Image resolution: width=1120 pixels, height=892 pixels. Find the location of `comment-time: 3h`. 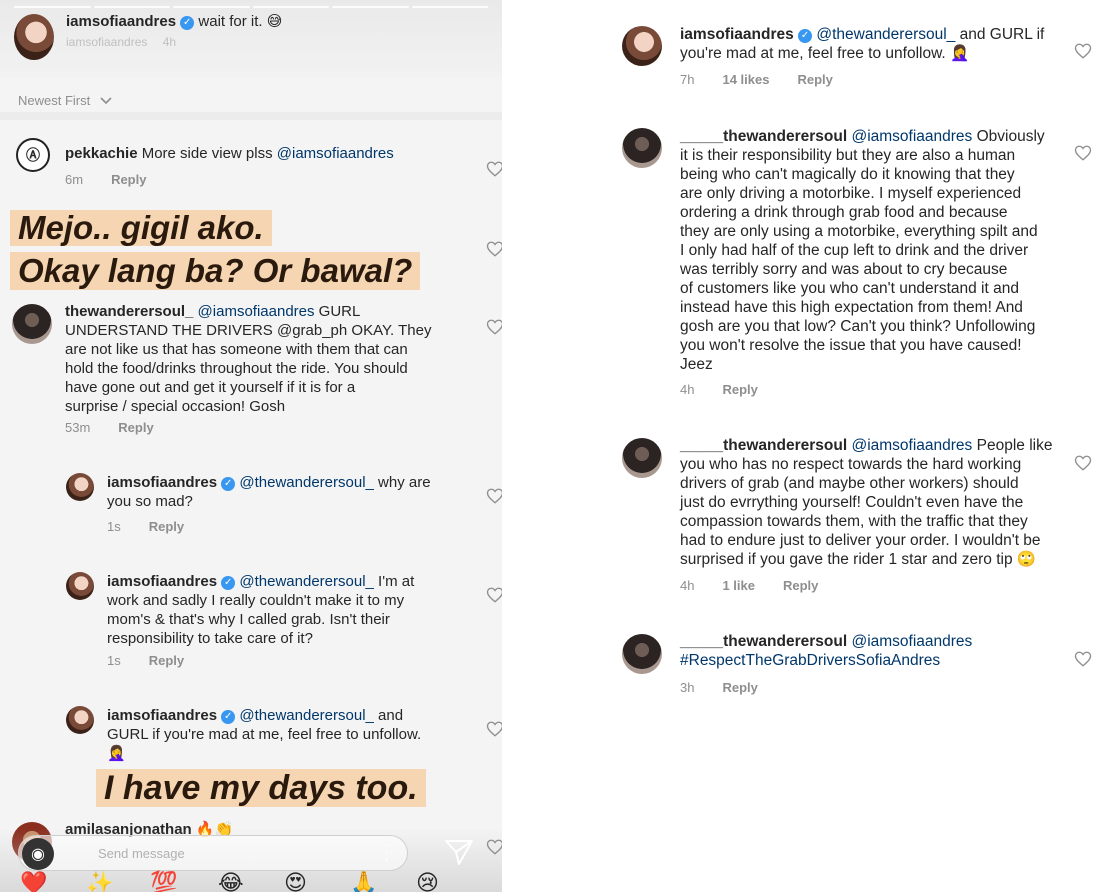

comment-time: 3h is located at coordinates (687, 687).